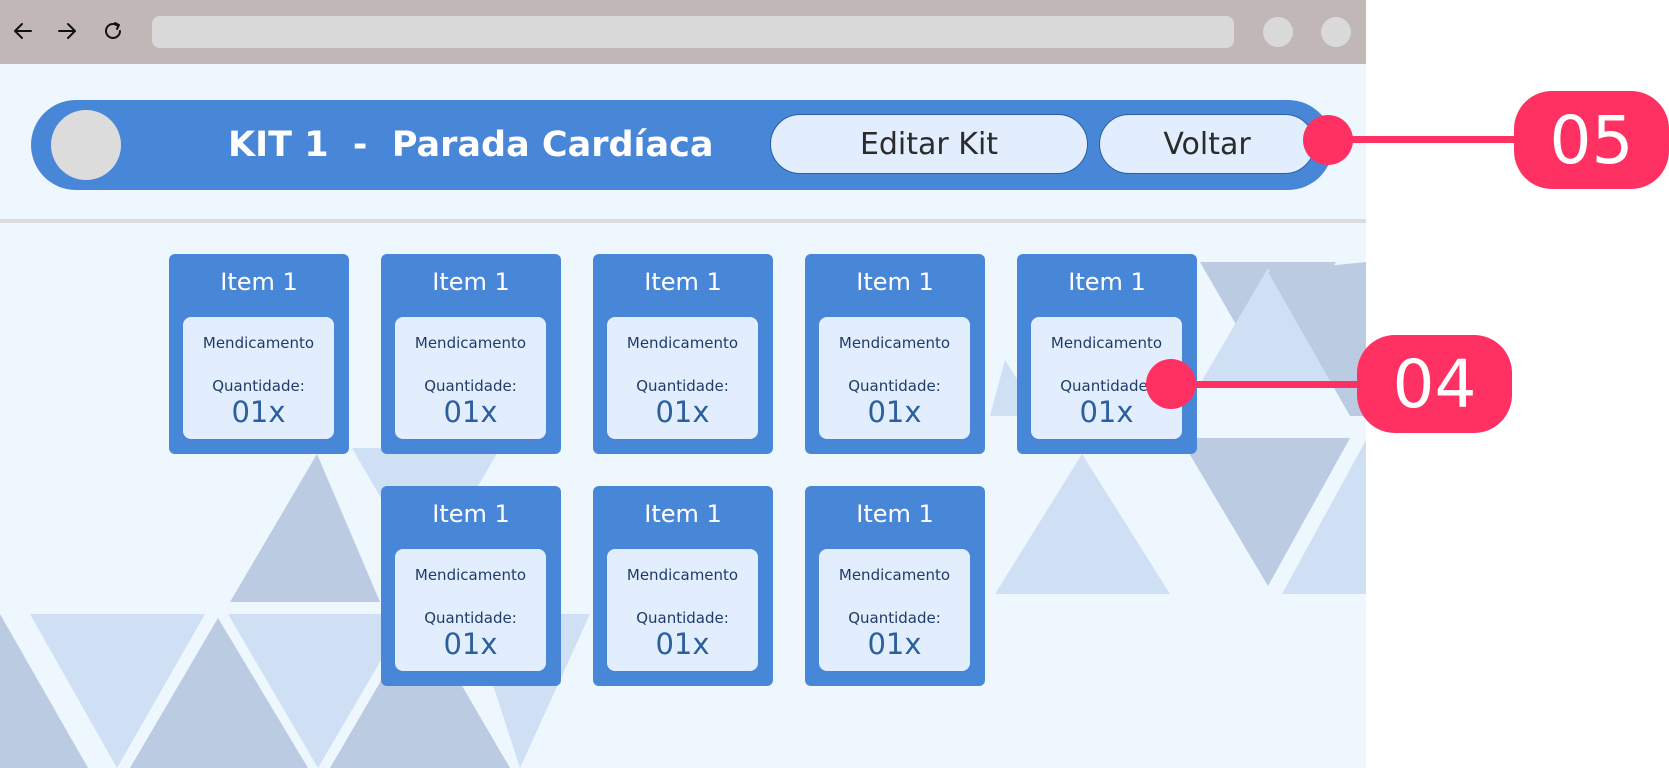  Describe the element at coordinates (1207, 144) in the screenshot. I see `back-button: Voltar` at that location.